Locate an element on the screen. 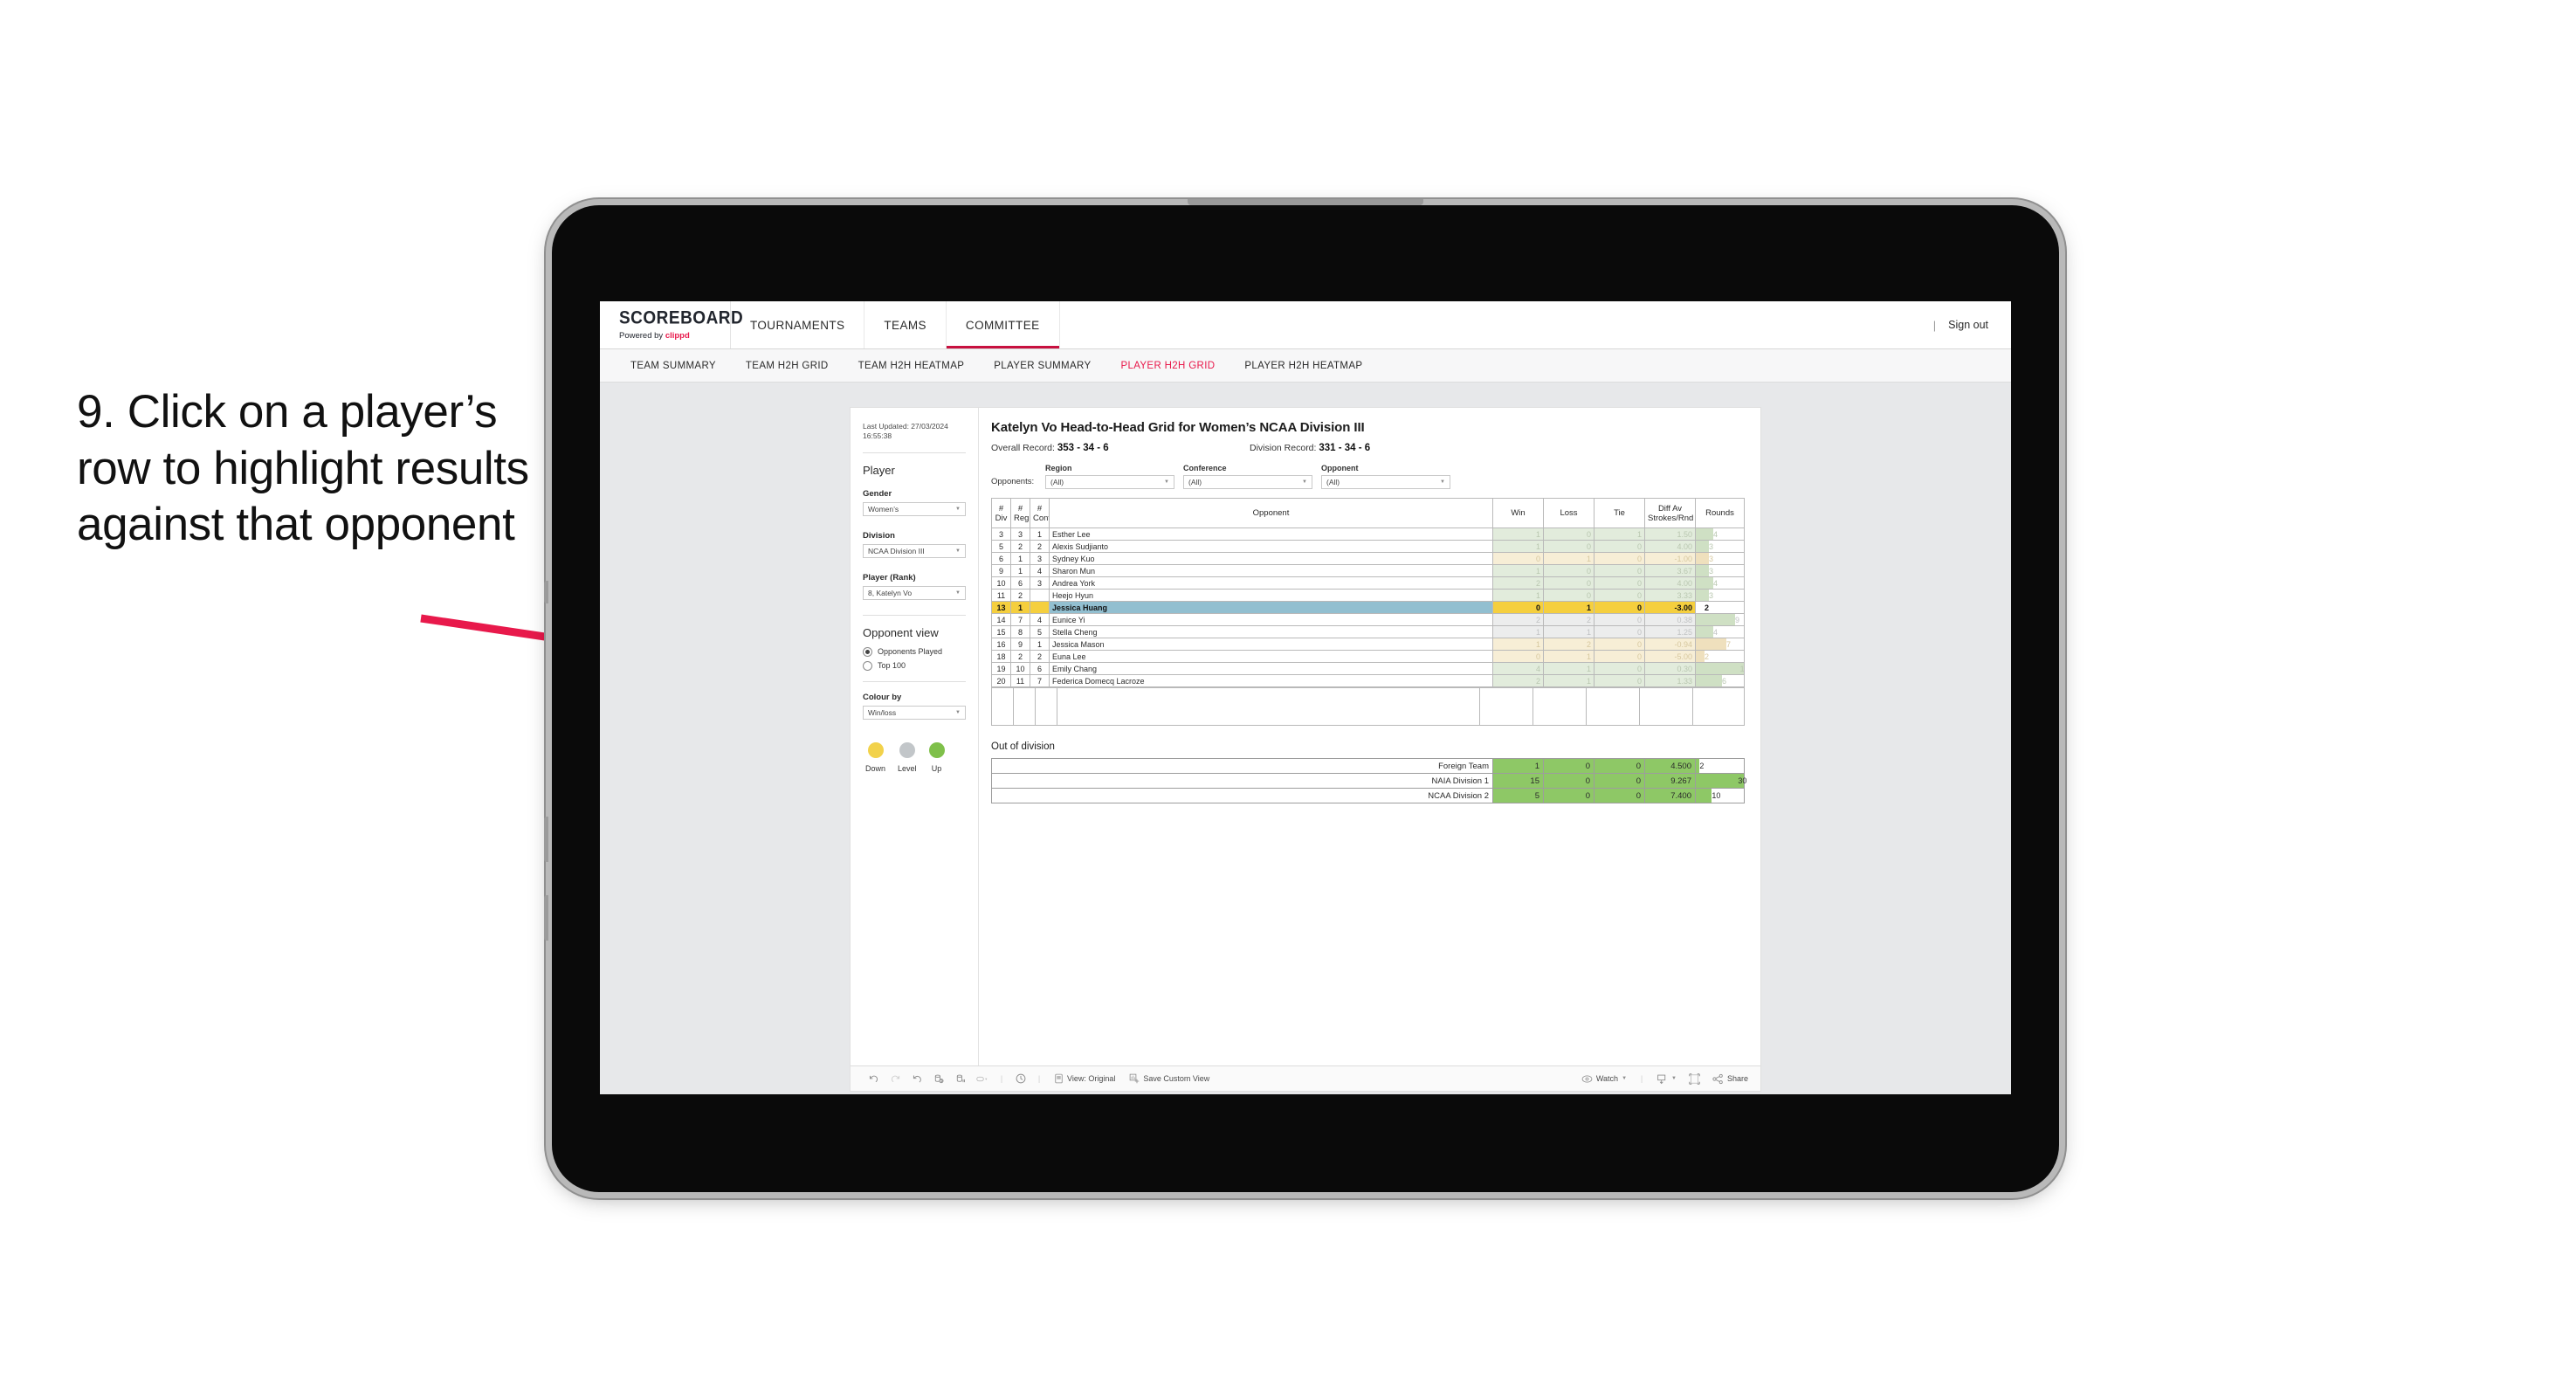  cell-opponent: Sharon Mun is located at coordinates (1271, 570).